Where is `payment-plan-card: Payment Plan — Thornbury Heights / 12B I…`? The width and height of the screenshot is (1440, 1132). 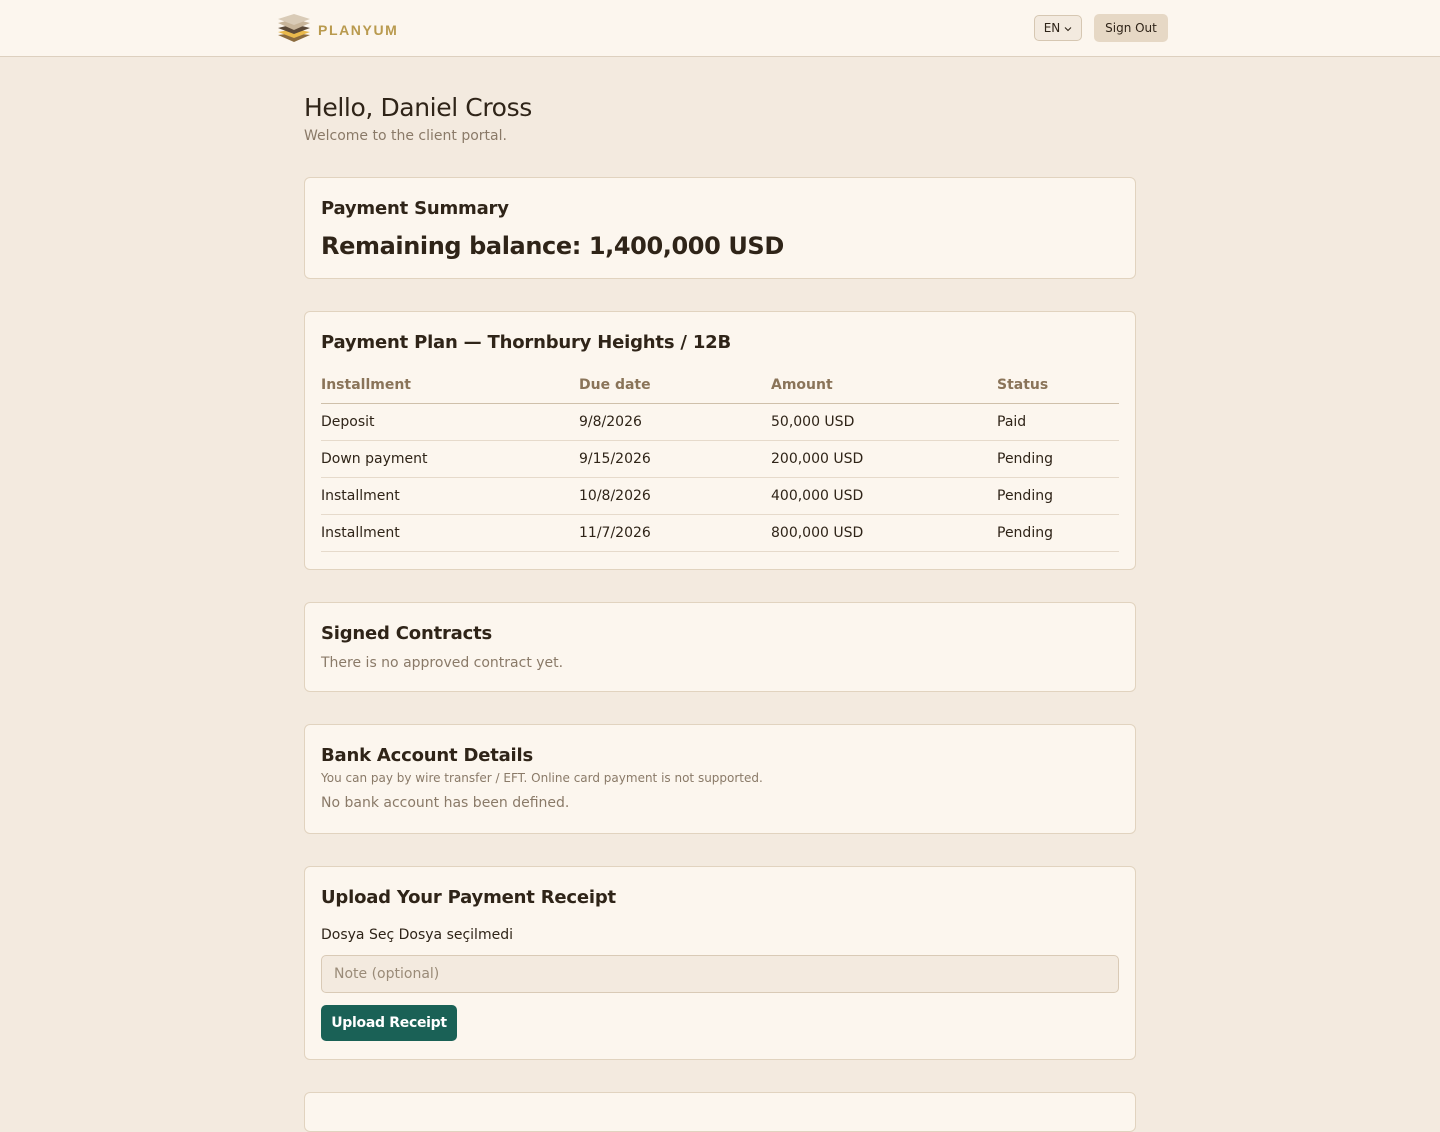
payment-plan-card: Payment Plan — Thornbury Heights / 12B I… is located at coordinates (720, 440).